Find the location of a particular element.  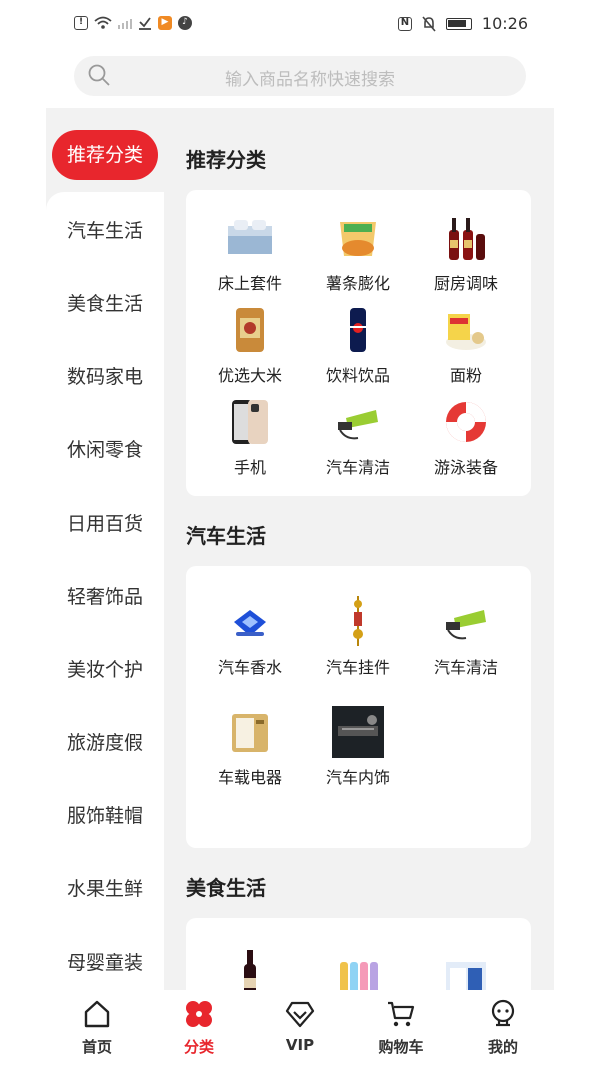

sidebar-item-recommended: 推荐分类 is located at coordinates (105, 155).